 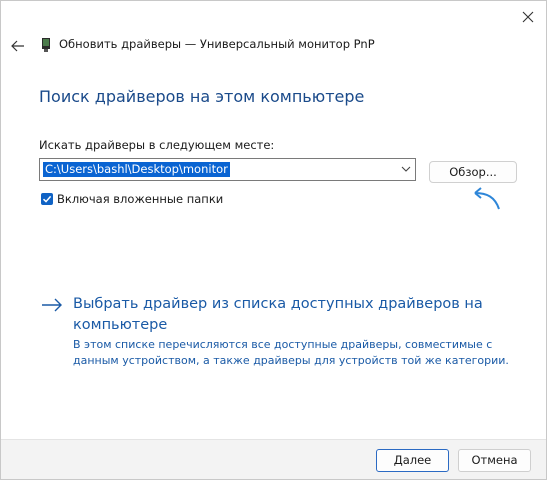 I want to click on close-button, so click(x=528, y=17).